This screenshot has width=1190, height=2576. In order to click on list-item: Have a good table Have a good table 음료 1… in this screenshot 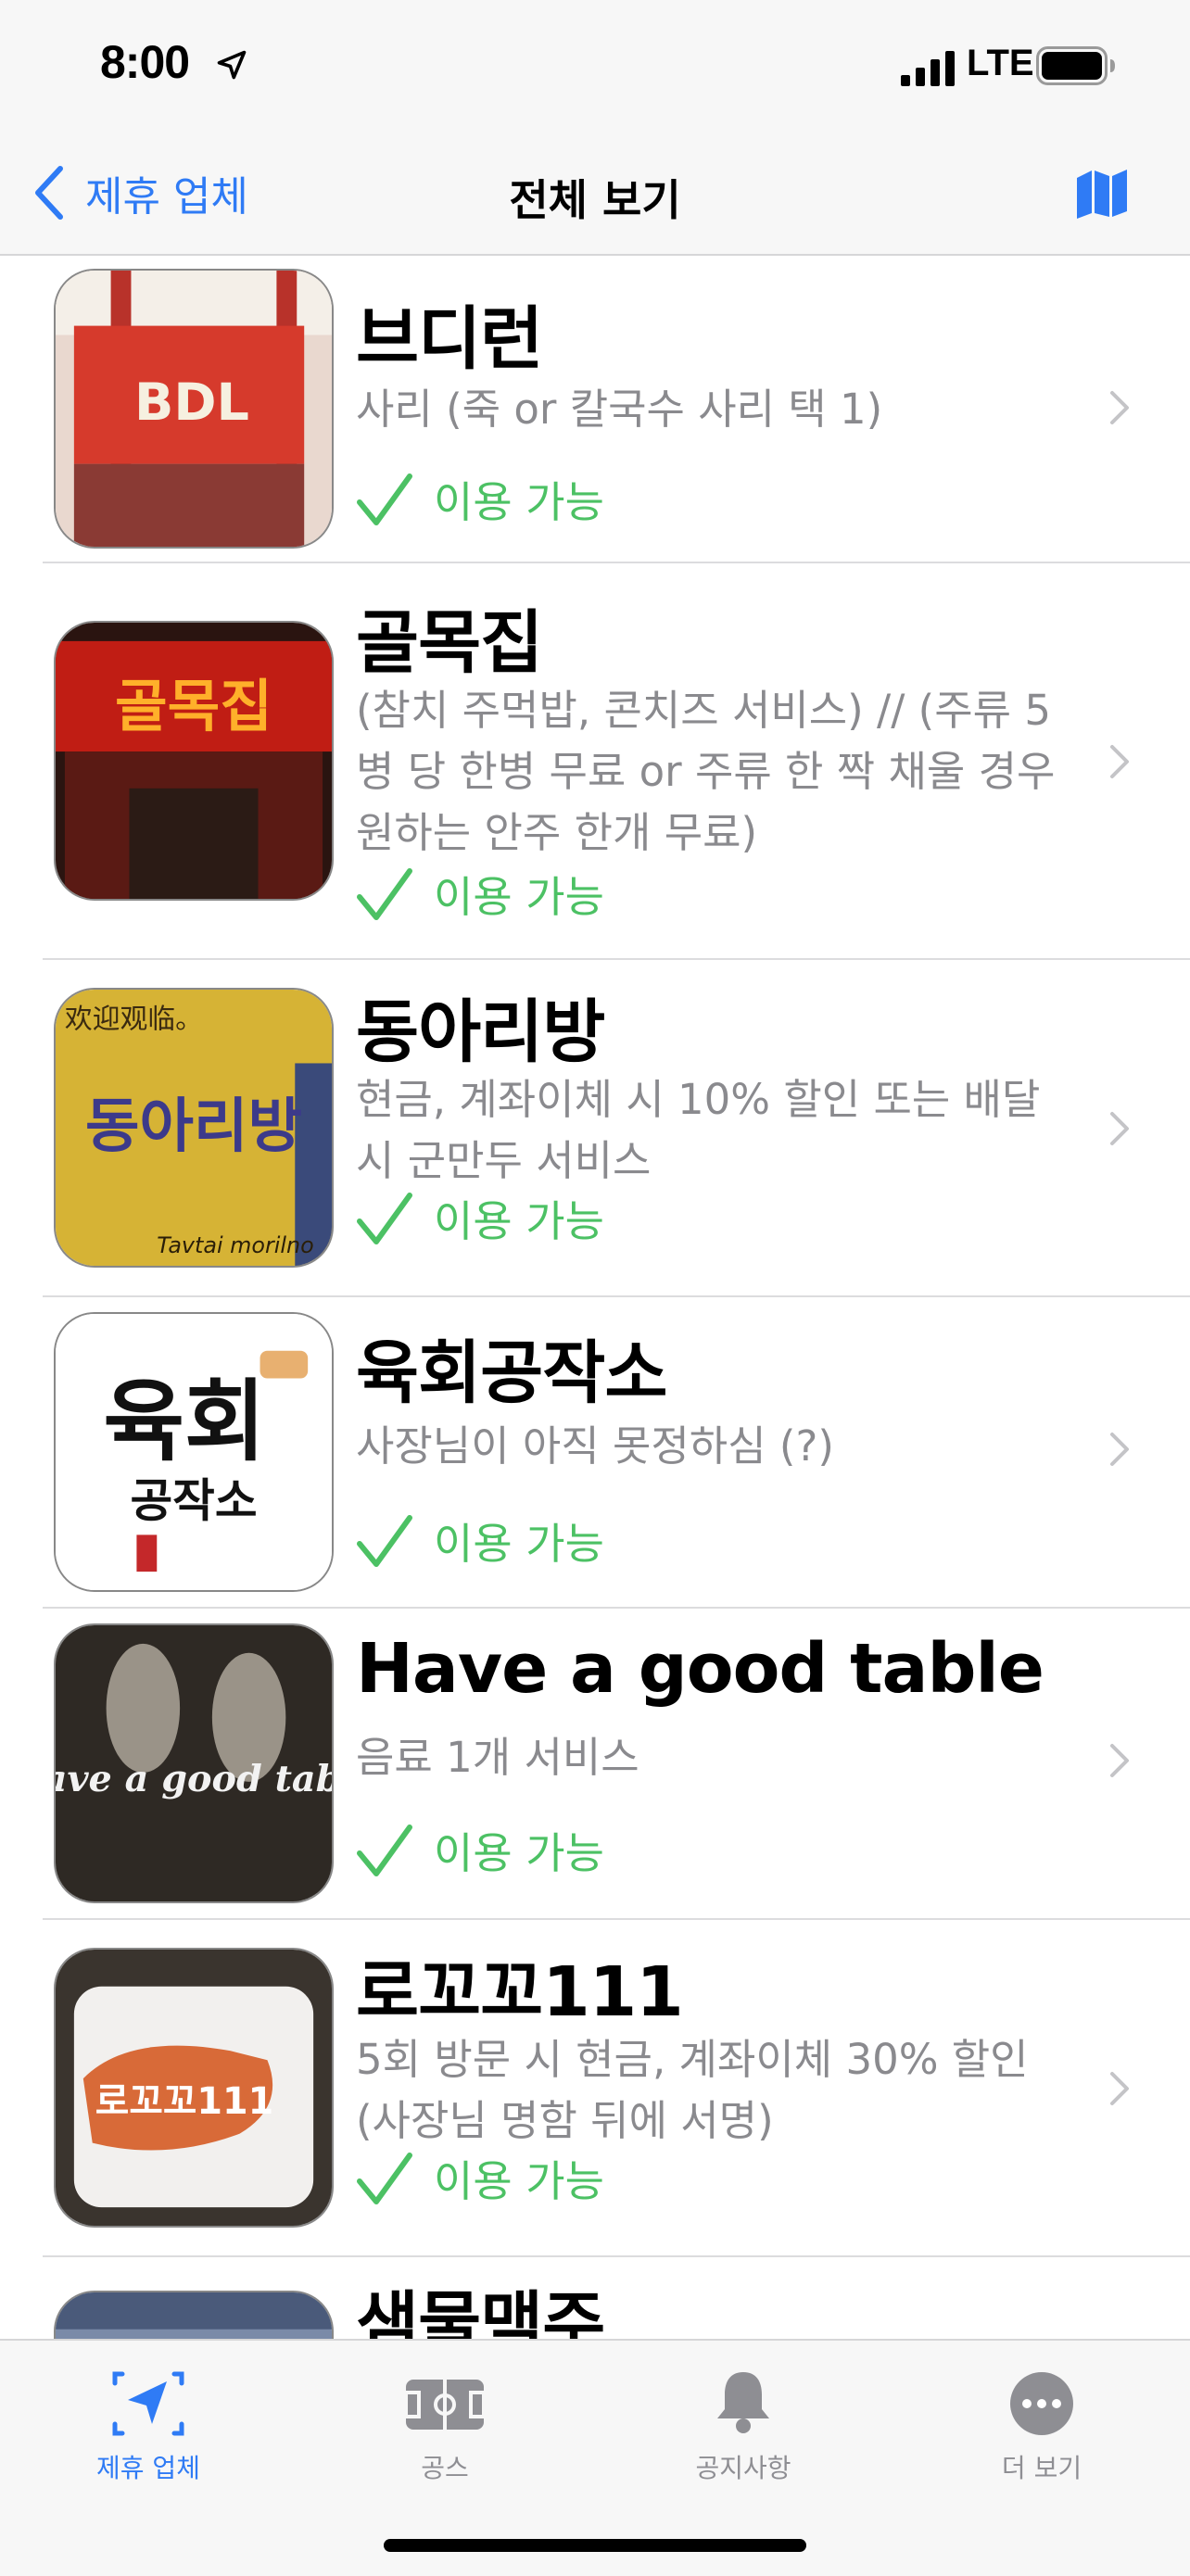, I will do `click(595, 1764)`.